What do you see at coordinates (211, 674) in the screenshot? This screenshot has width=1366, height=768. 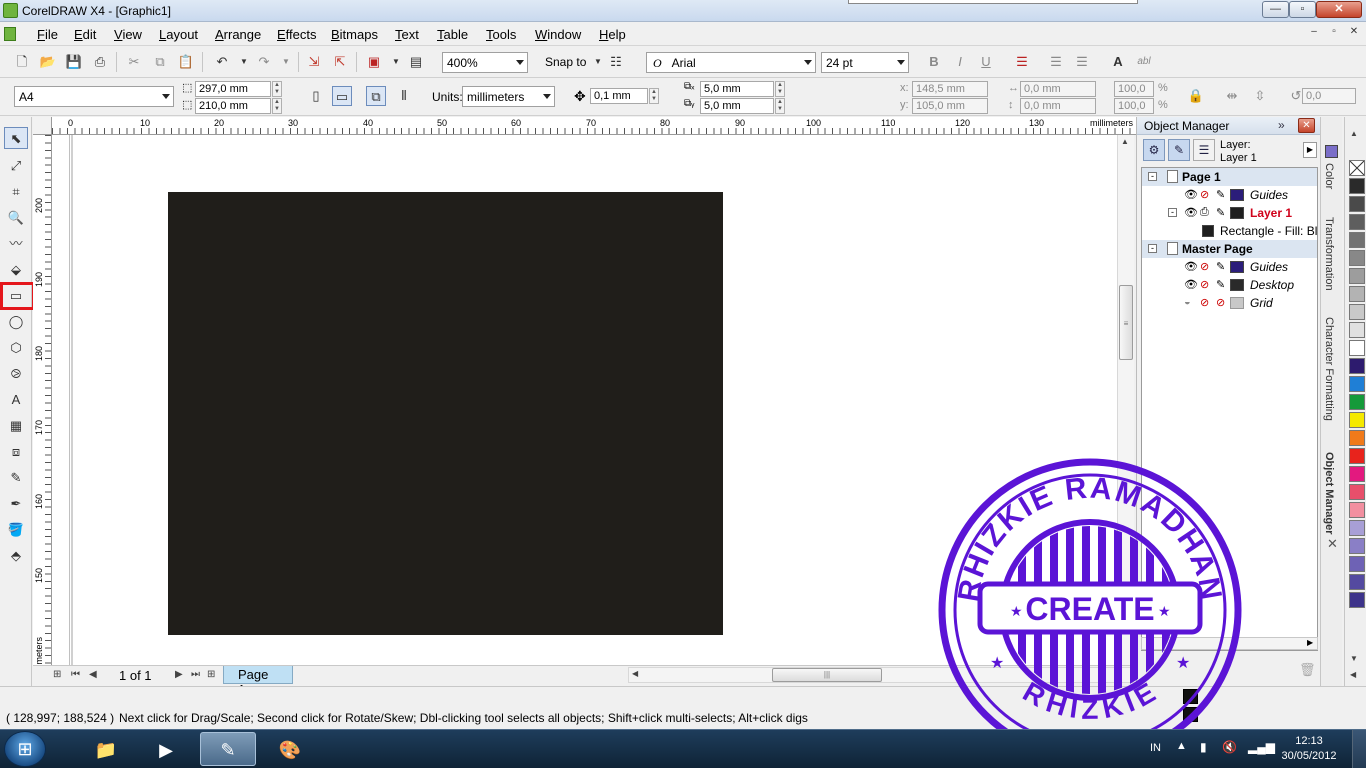 I see `add-page-after-icon: ⊞` at bounding box center [211, 674].